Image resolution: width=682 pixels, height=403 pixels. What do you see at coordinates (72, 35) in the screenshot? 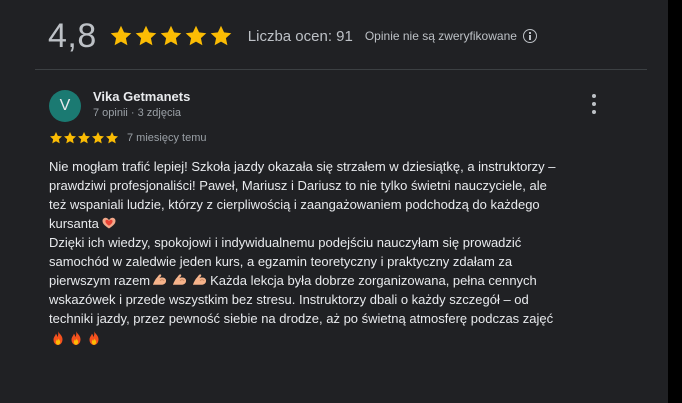
I see `rating-value: 4,8` at bounding box center [72, 35].